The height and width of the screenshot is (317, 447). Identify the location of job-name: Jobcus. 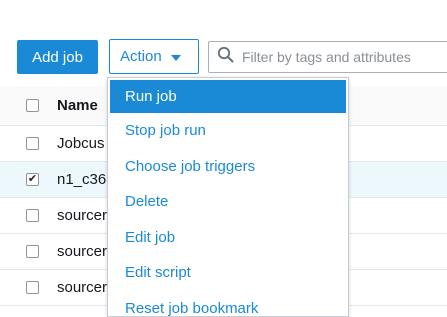
(81, 143).